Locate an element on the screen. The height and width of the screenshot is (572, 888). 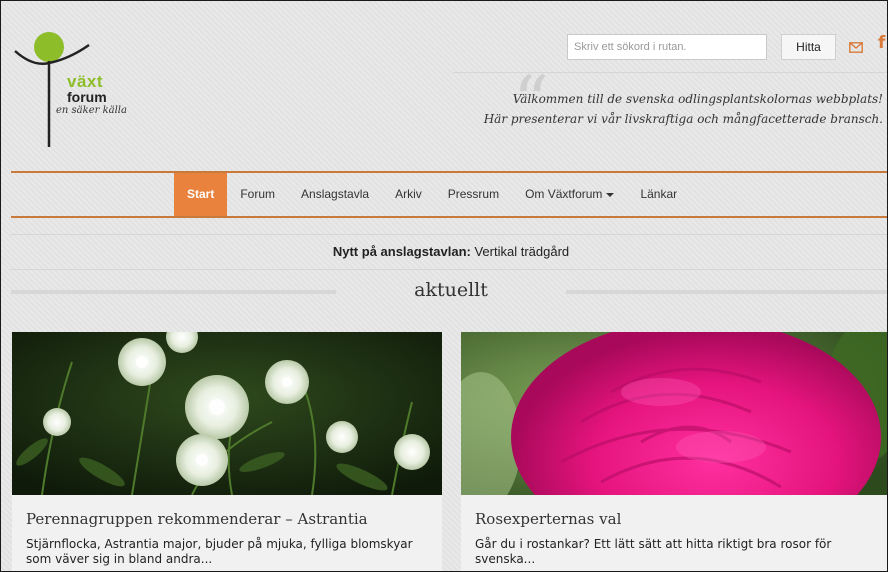
nav-item-om-vaxtforum-label: Om Växtforum is located at coordinates (564, 194).